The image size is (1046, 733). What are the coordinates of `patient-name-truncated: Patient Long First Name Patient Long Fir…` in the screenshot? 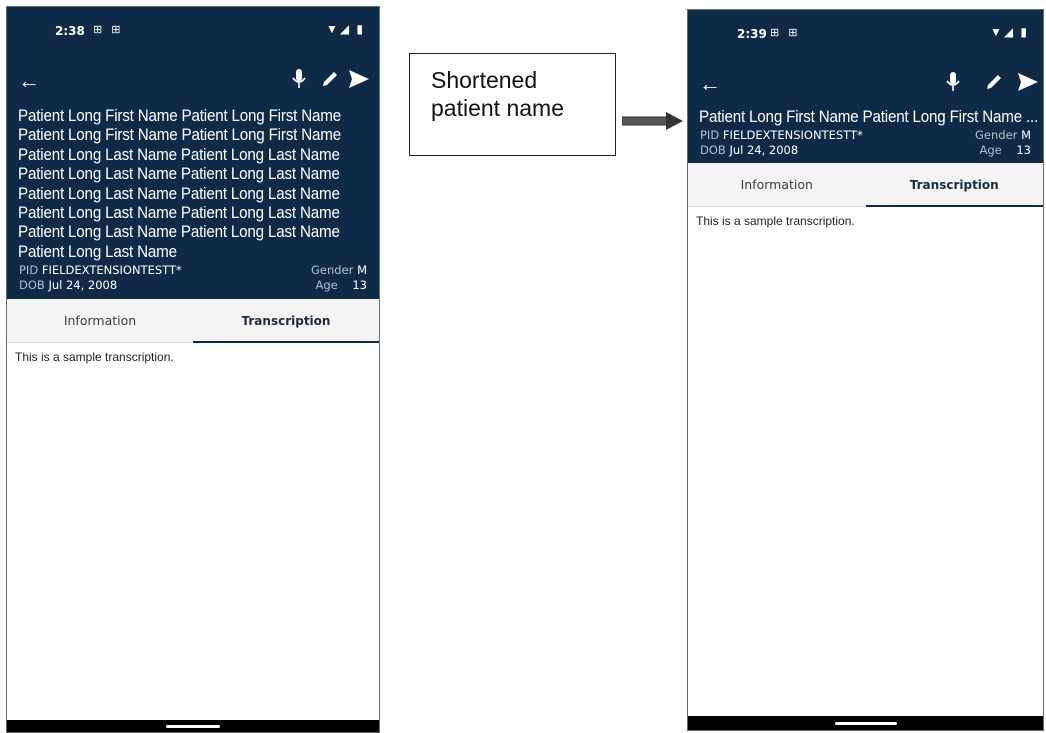 It's located at (869, 117).